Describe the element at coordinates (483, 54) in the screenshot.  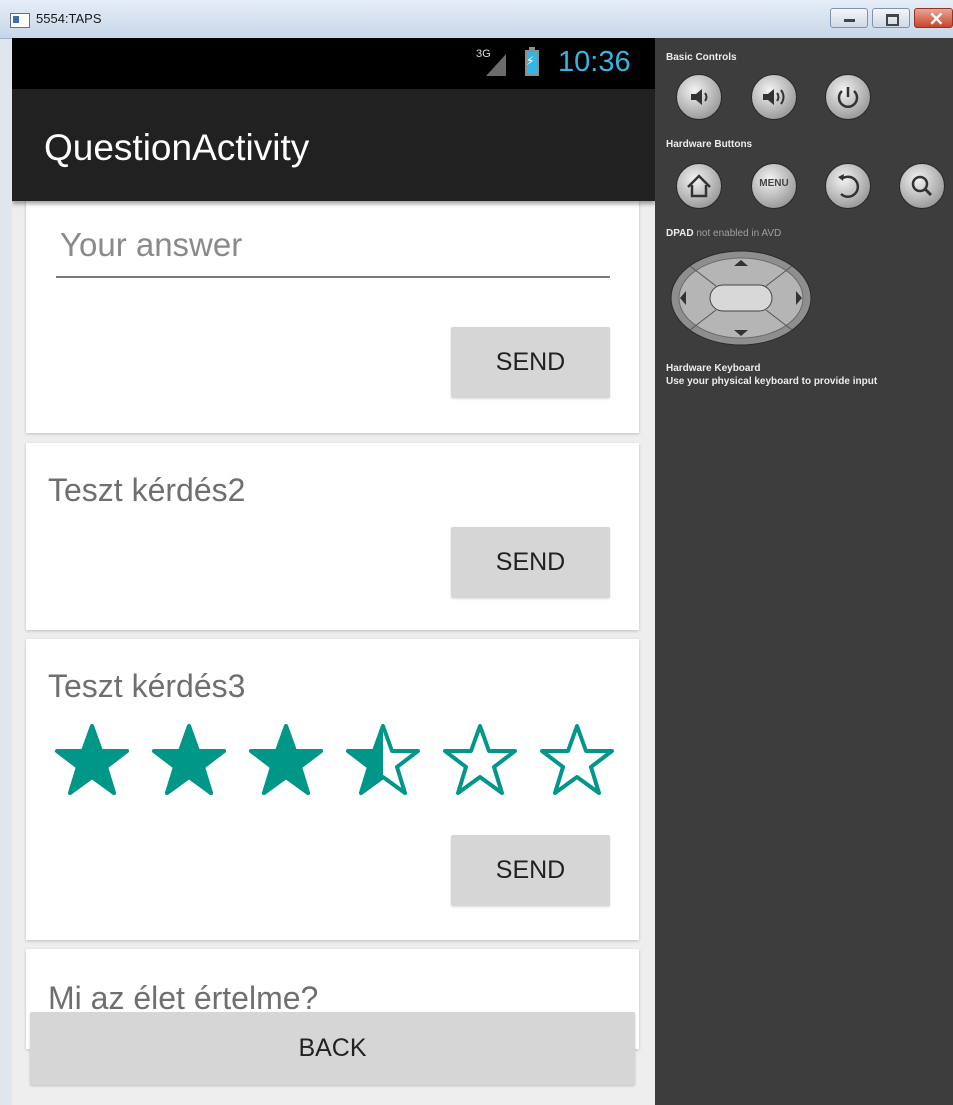
I see `network-type: 3G` at that location.